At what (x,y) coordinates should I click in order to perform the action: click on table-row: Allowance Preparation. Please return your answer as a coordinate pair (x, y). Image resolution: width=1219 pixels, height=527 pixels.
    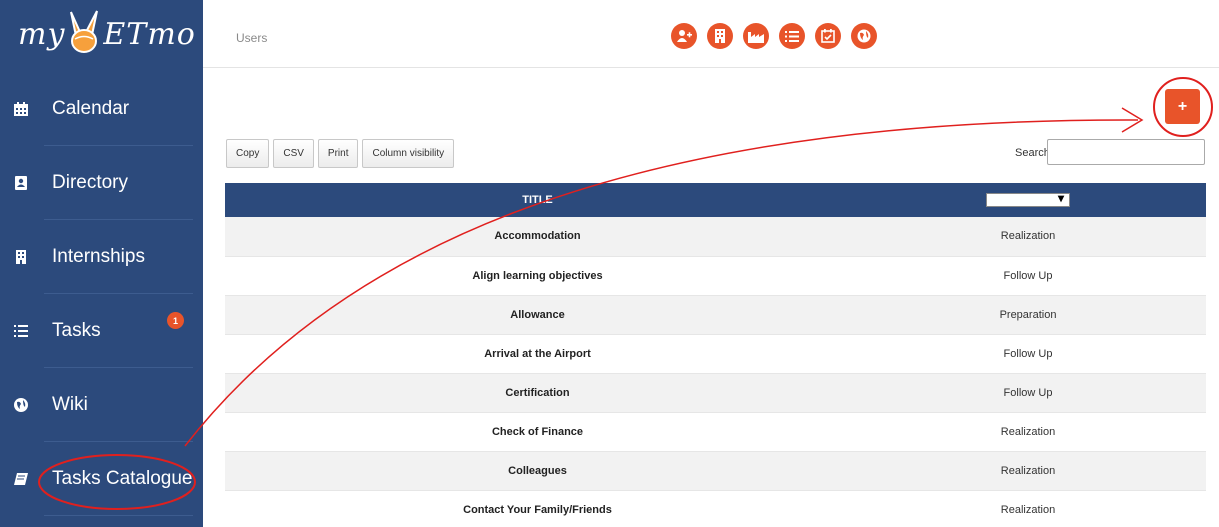
    Looking at the image, I should click on (715, 315).